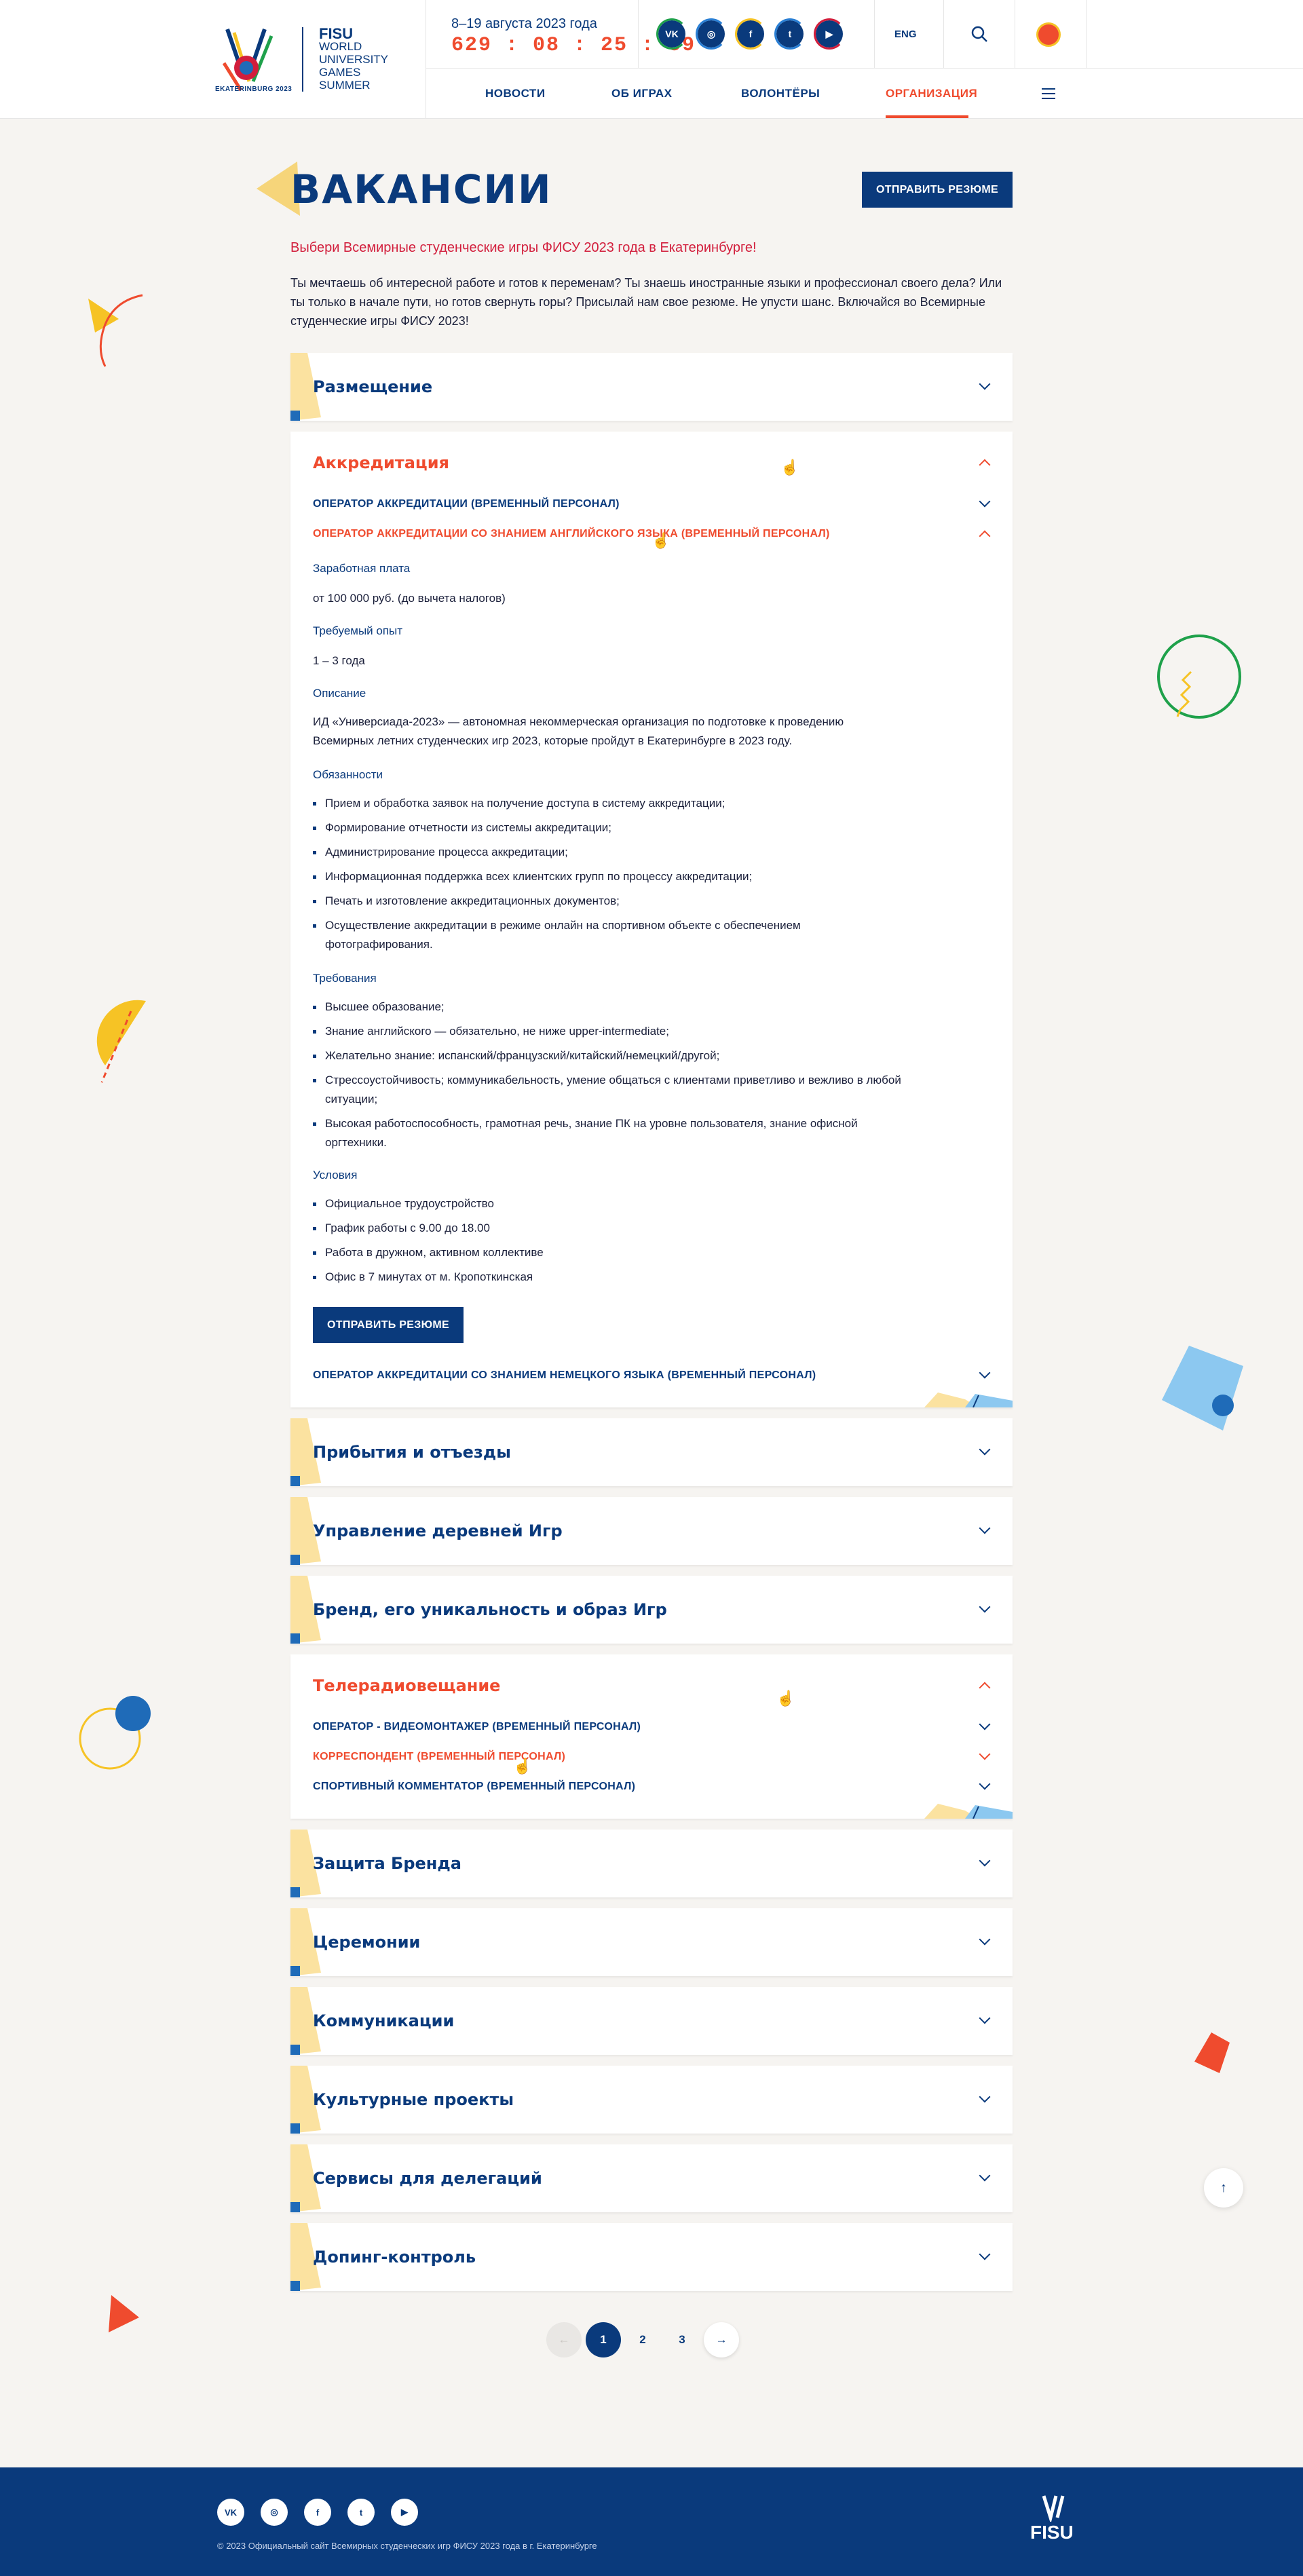 Image resolution: width=1303 pixels, height=2576 pixels. What do you see at coordinates (651, 2100) in the screenshot?
I see `category-kultura: Культурные проекты` at bounding box center [651, 2100].